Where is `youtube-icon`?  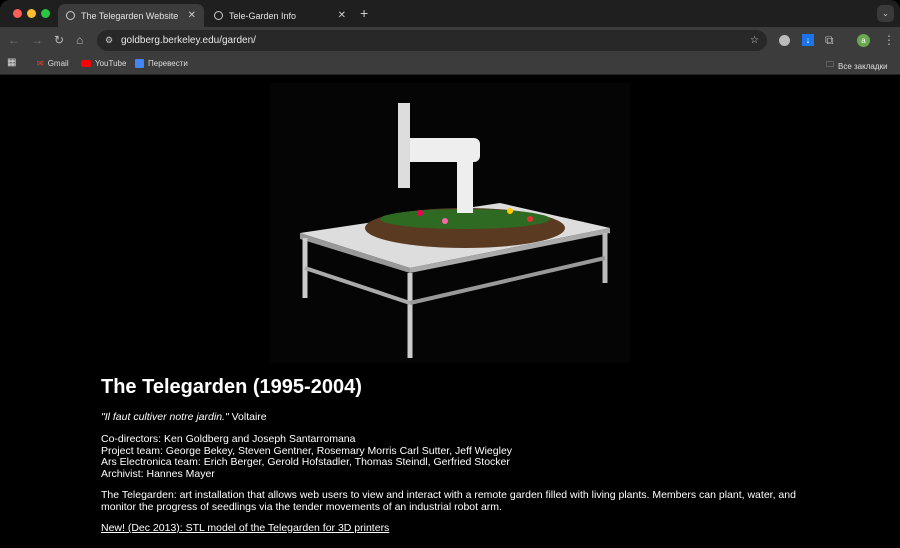 youtube-icon is located at coordinates (86, 63).